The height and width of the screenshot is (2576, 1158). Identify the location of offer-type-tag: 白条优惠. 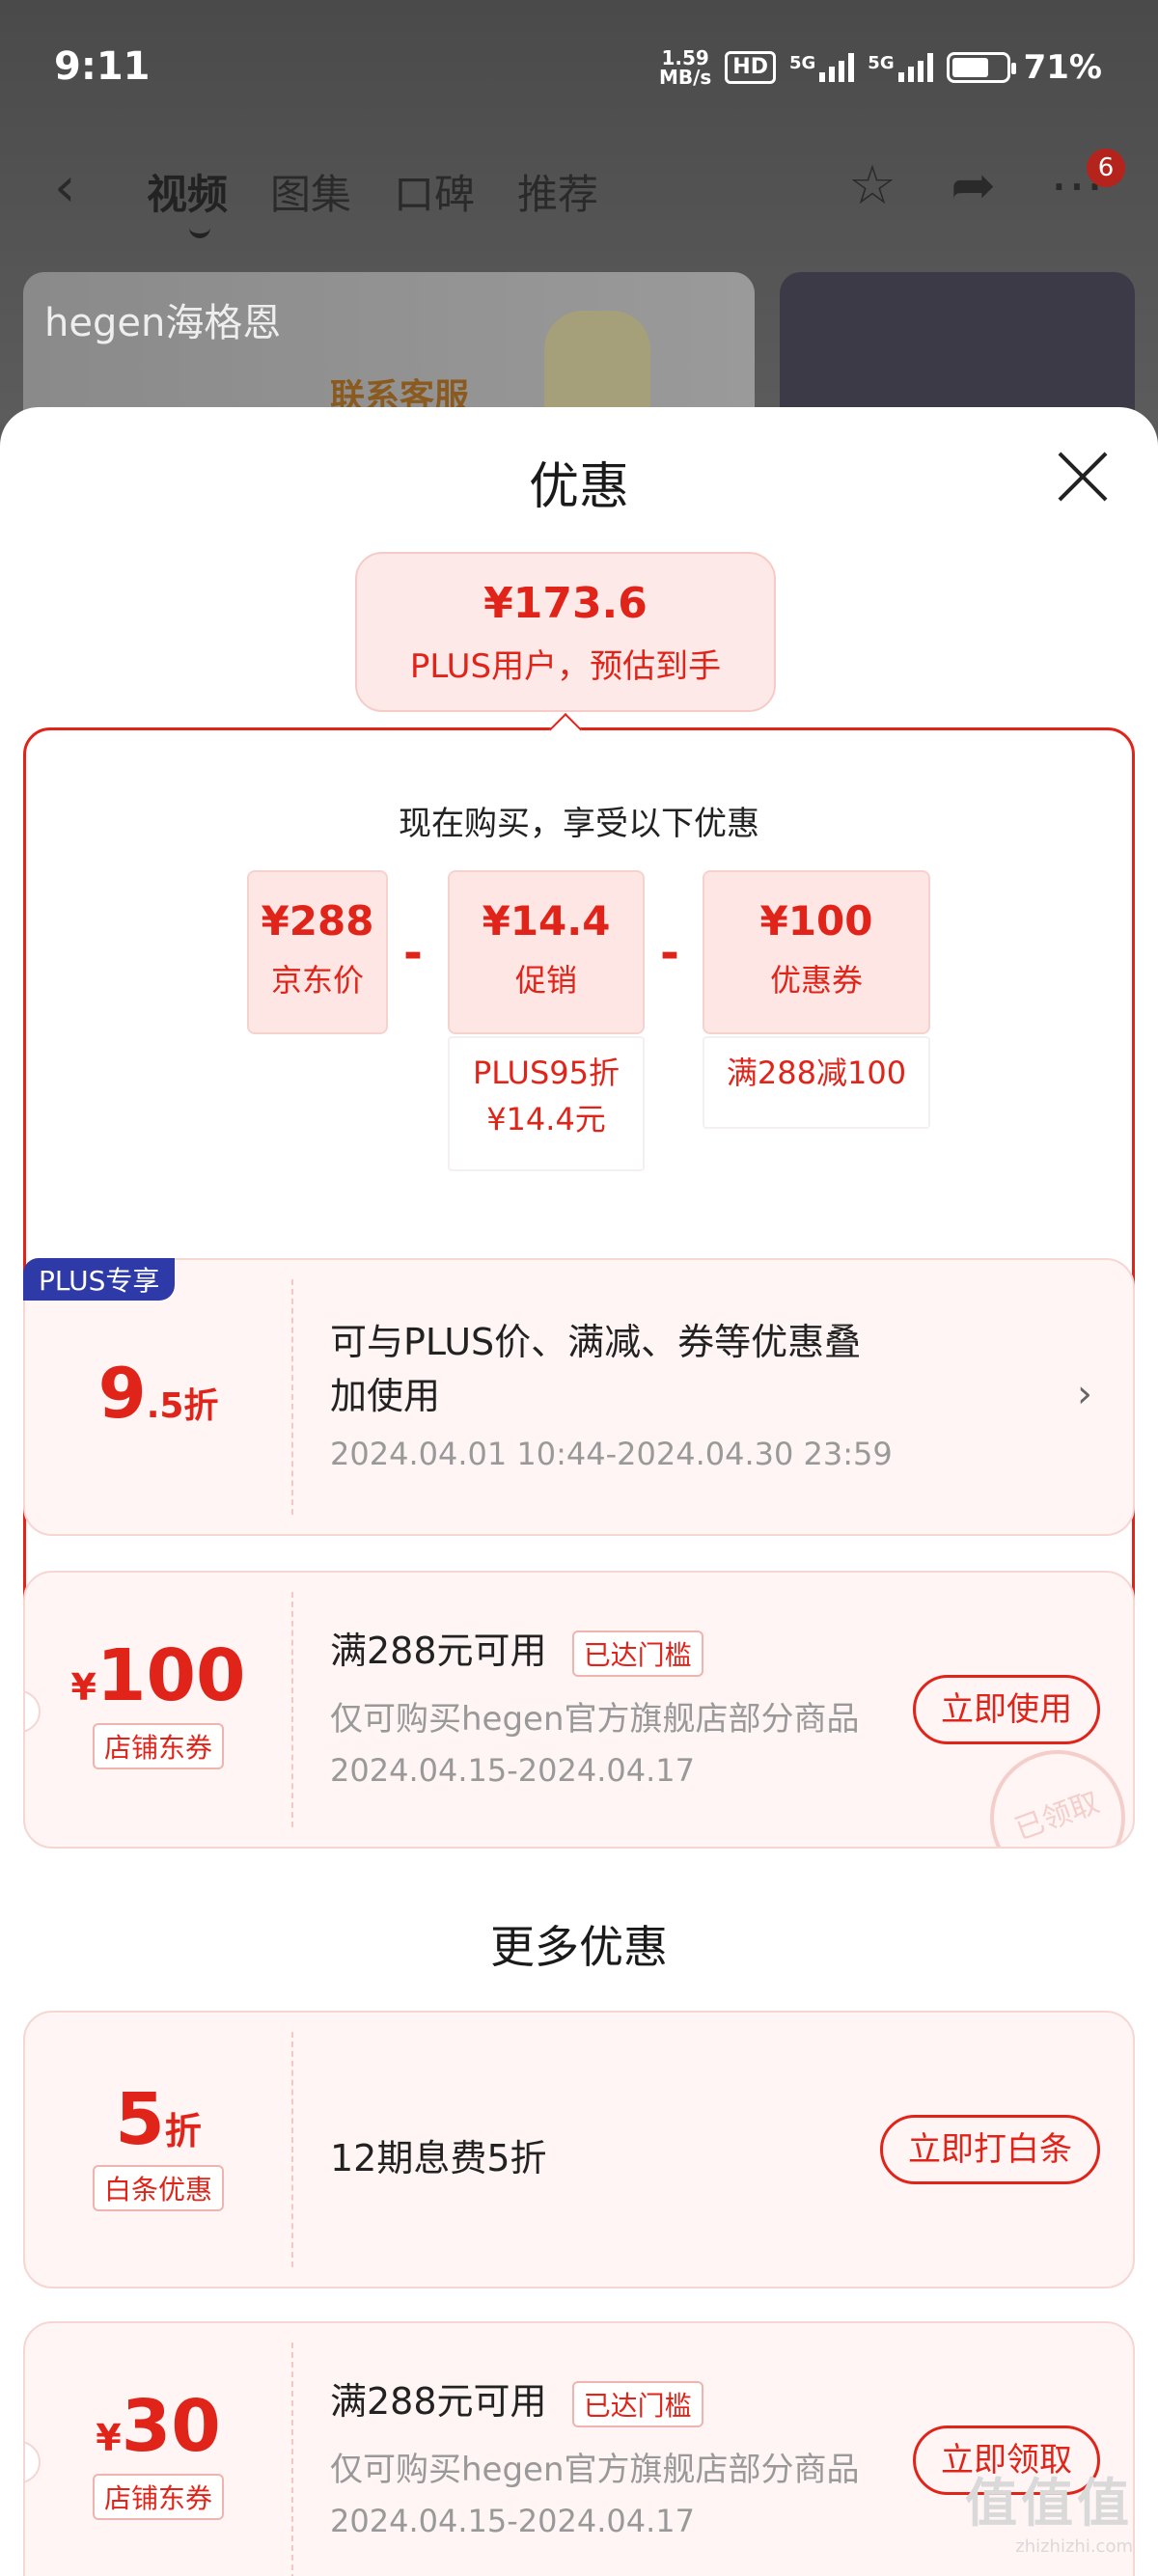
(158, 2188).